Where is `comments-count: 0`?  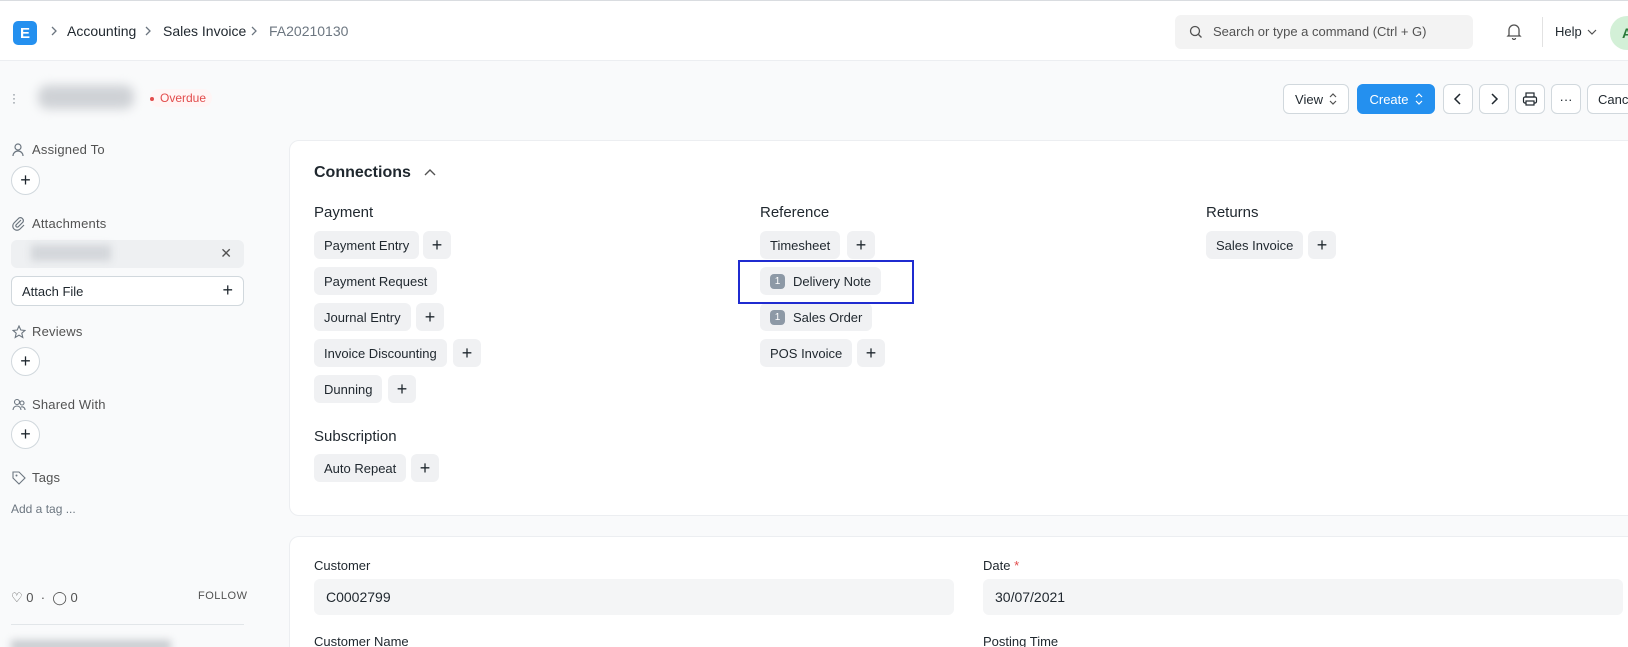 comments-count: 0 is located at coordinates (74, 597).